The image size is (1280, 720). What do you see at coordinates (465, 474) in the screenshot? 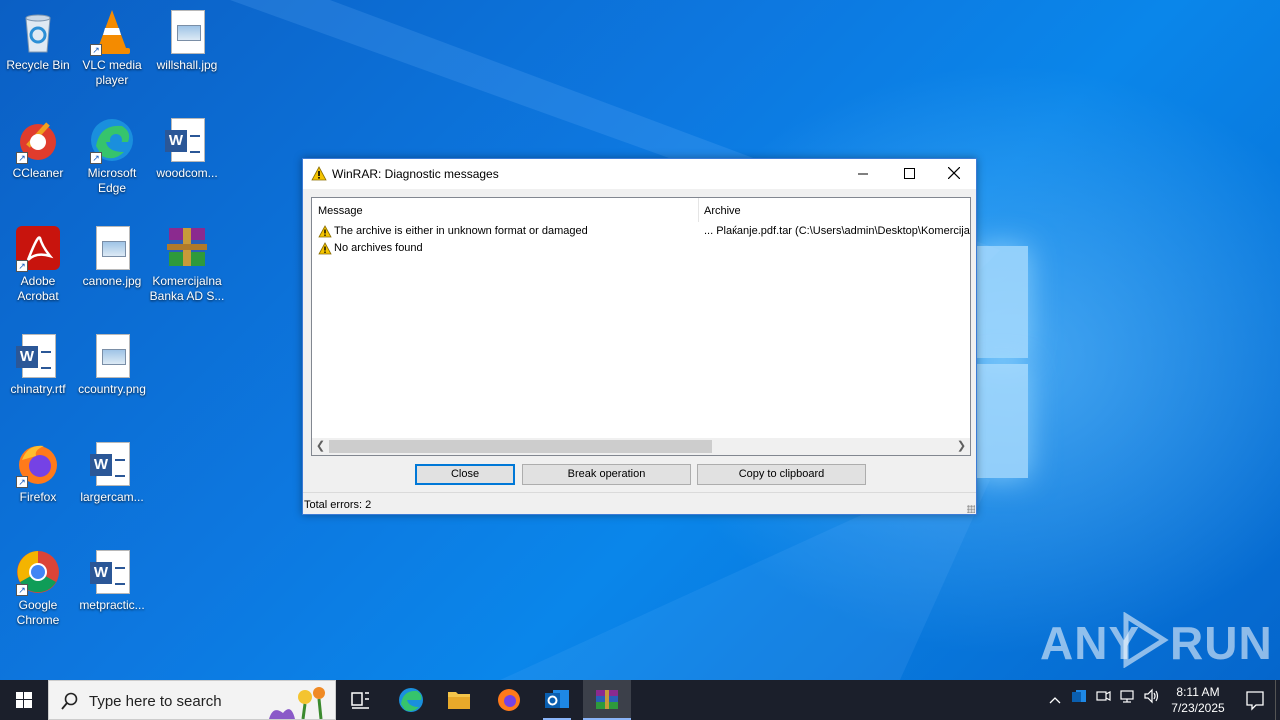
I see `close-button: Close` at bounding box center [465, 474].